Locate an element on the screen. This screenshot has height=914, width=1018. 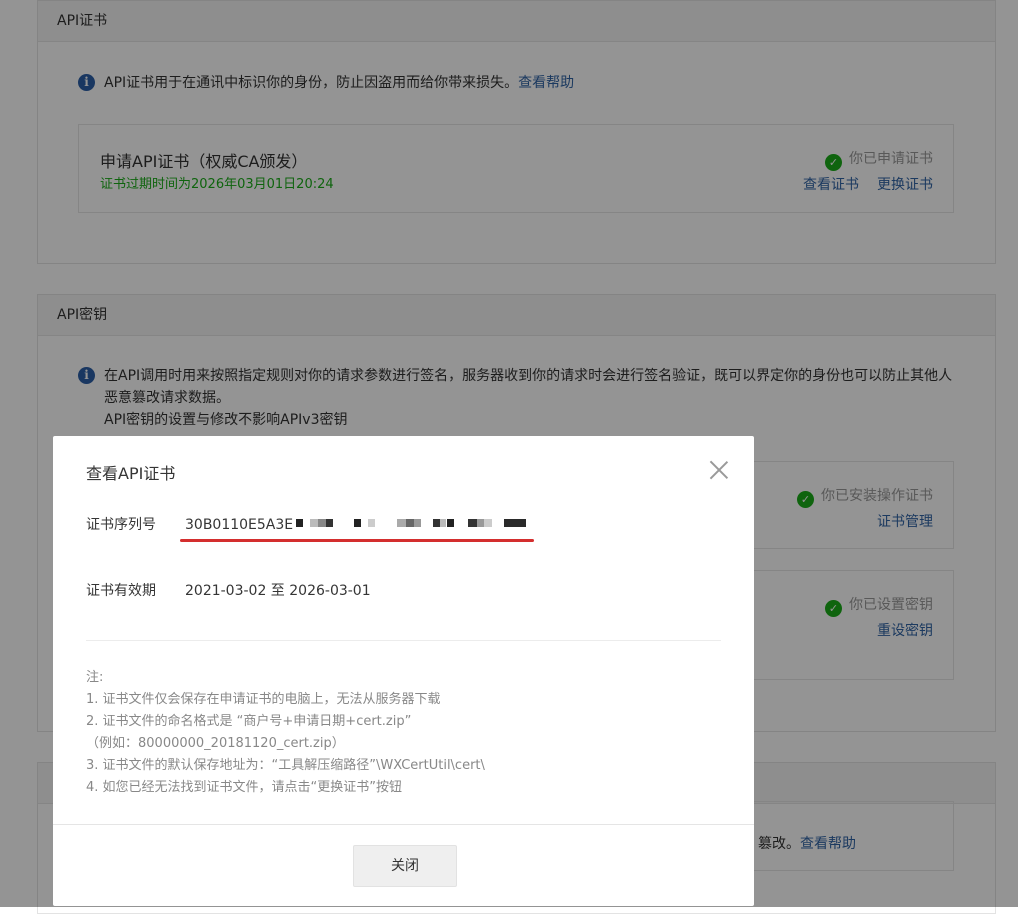
serial-redacted-mosaic is located at coordinates (416, 523).